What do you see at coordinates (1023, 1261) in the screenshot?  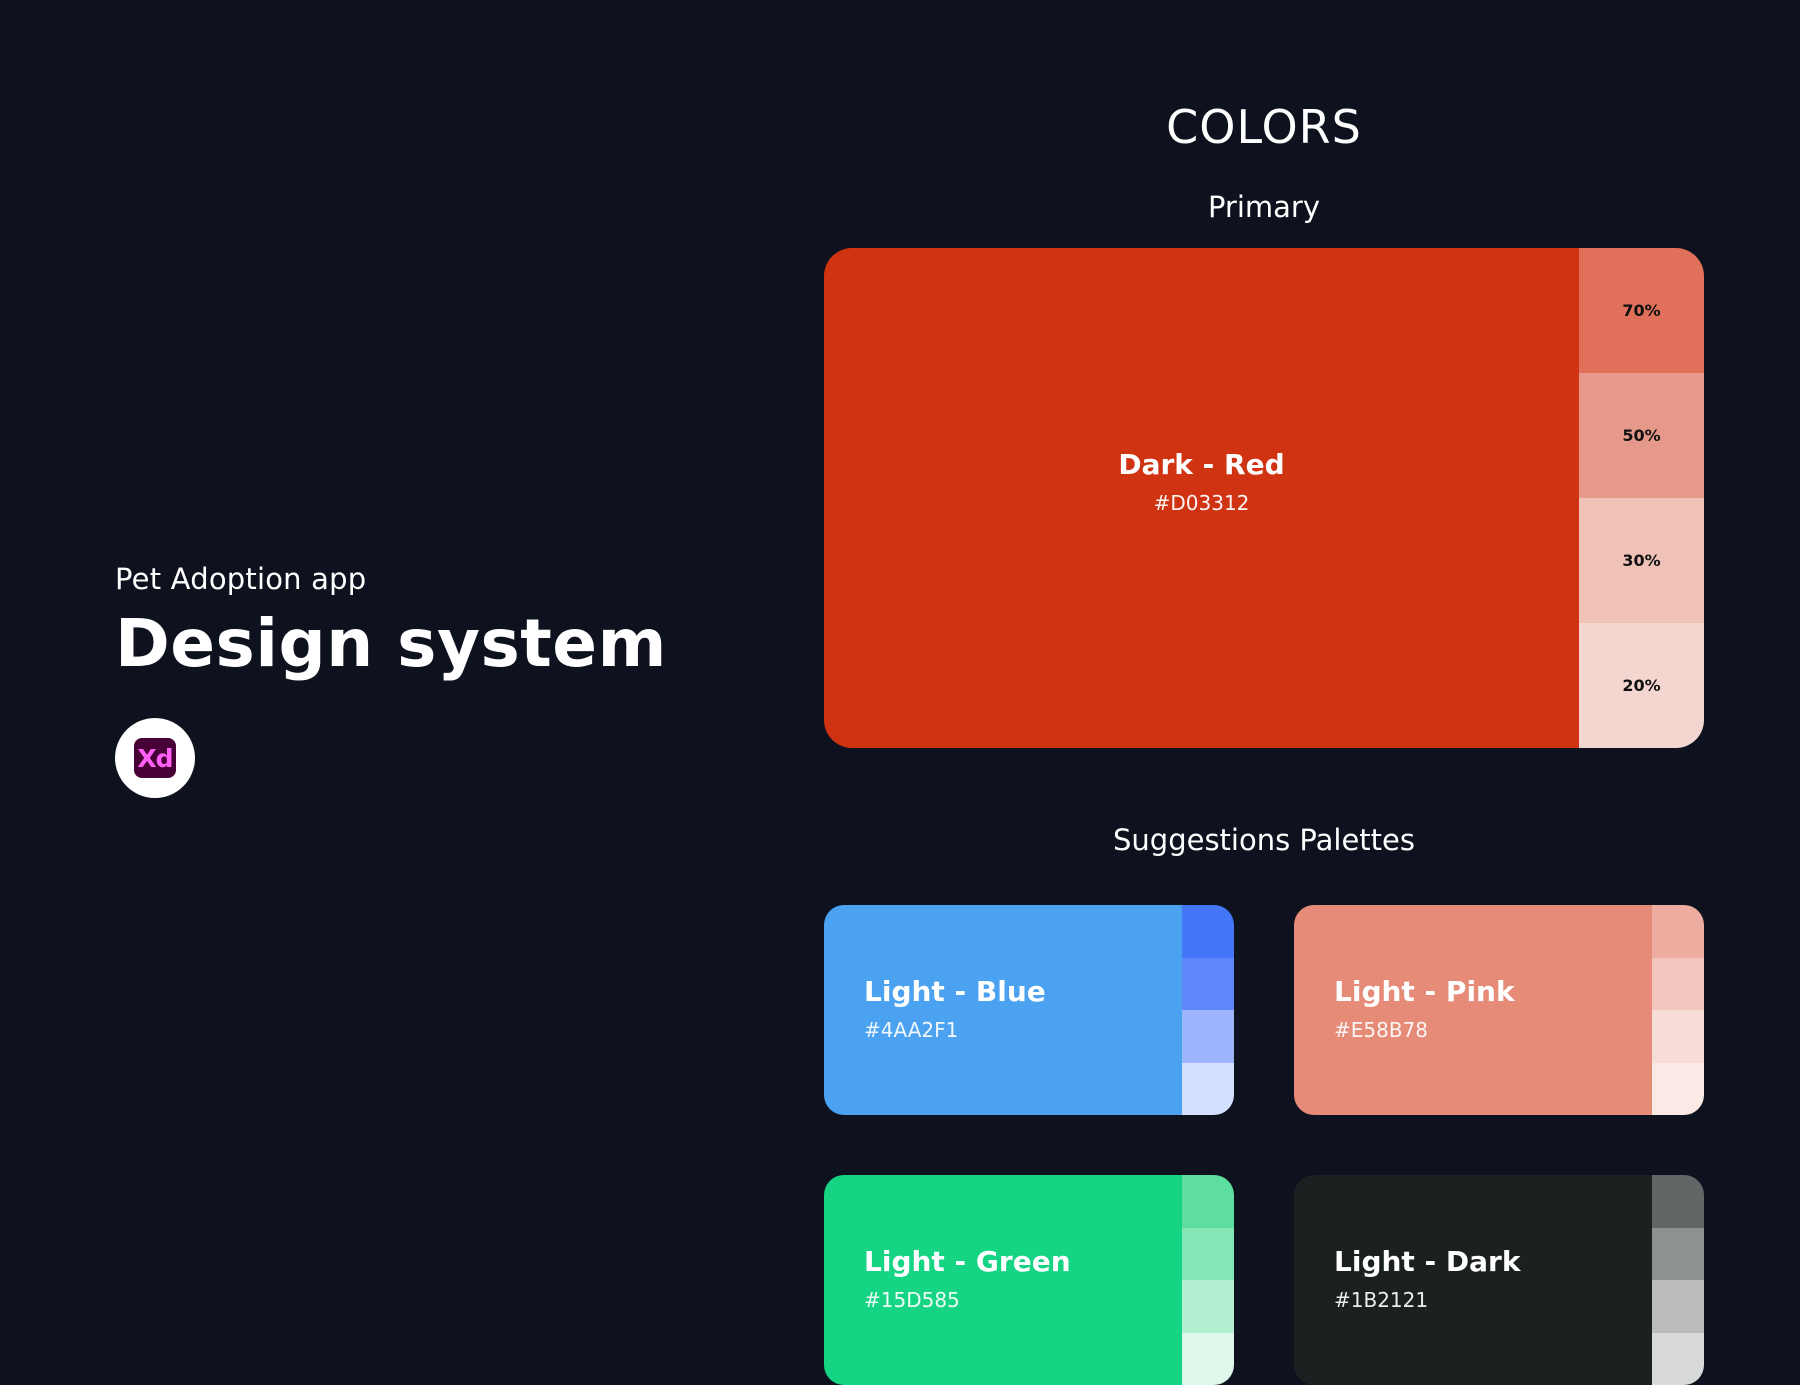 I see `palette-name: Light - Green` at bounding box center [1023, 1261].